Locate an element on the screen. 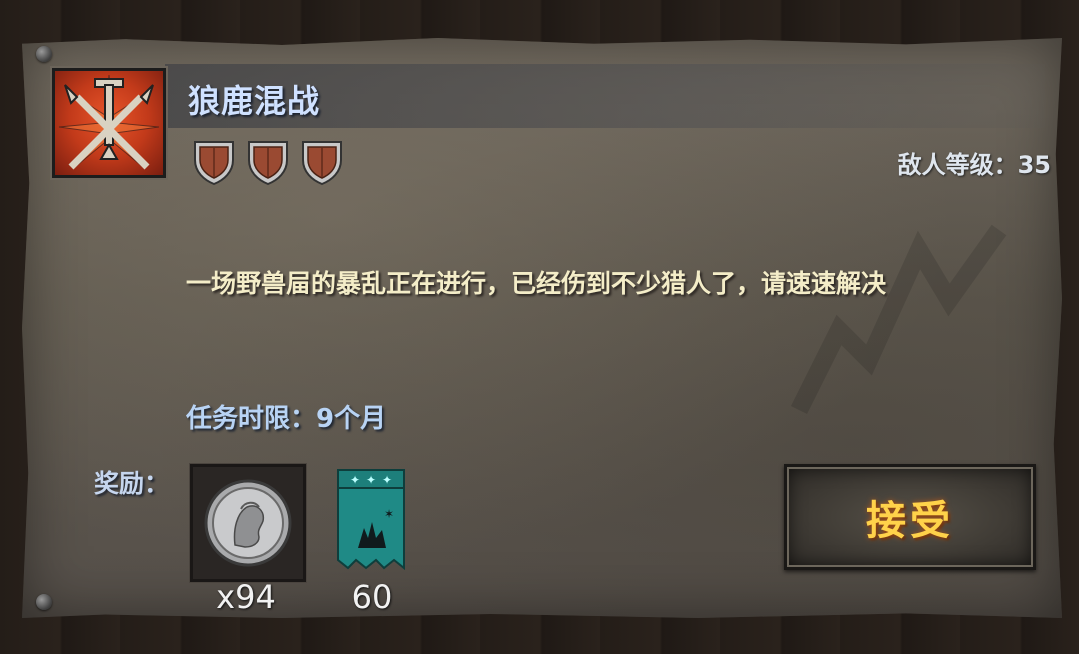 Image resolution: width=1079 pixels, height=654 pixels. quest-description: 一场野兽屇的暴乱正在进行，已经伤到不少猎人了，请速速解决 is located at coordinates (536, 283).